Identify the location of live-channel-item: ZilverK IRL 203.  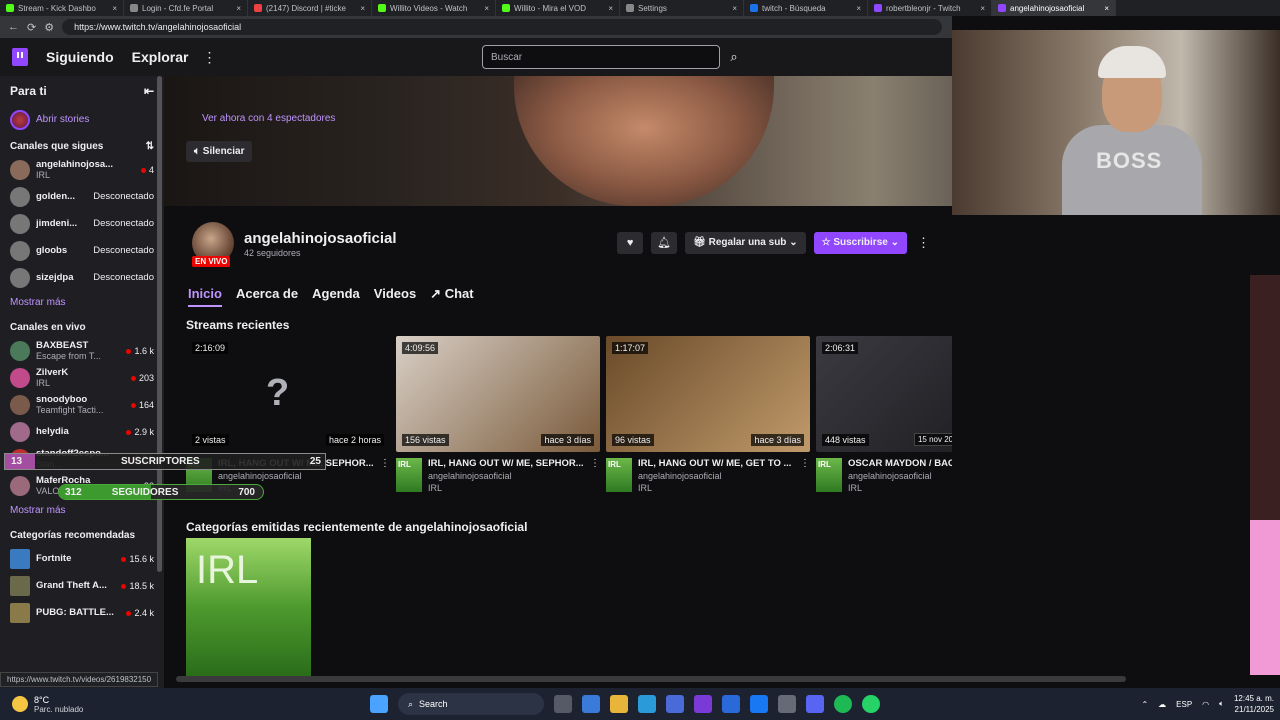
(82, 377).